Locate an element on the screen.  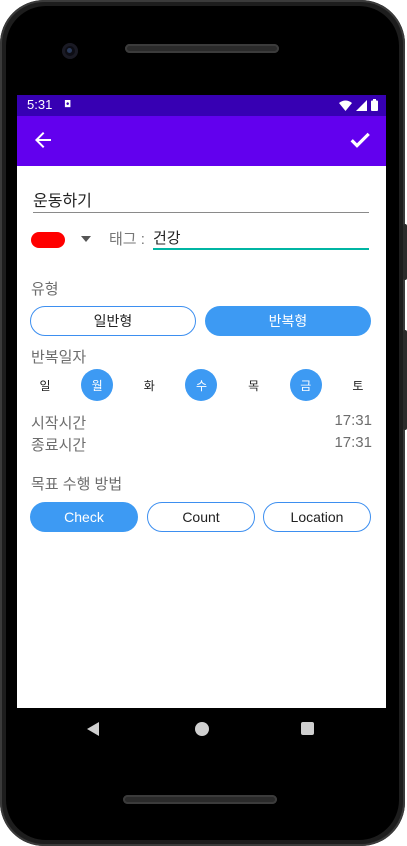
signal-icon is located at coordinates (361, 105).